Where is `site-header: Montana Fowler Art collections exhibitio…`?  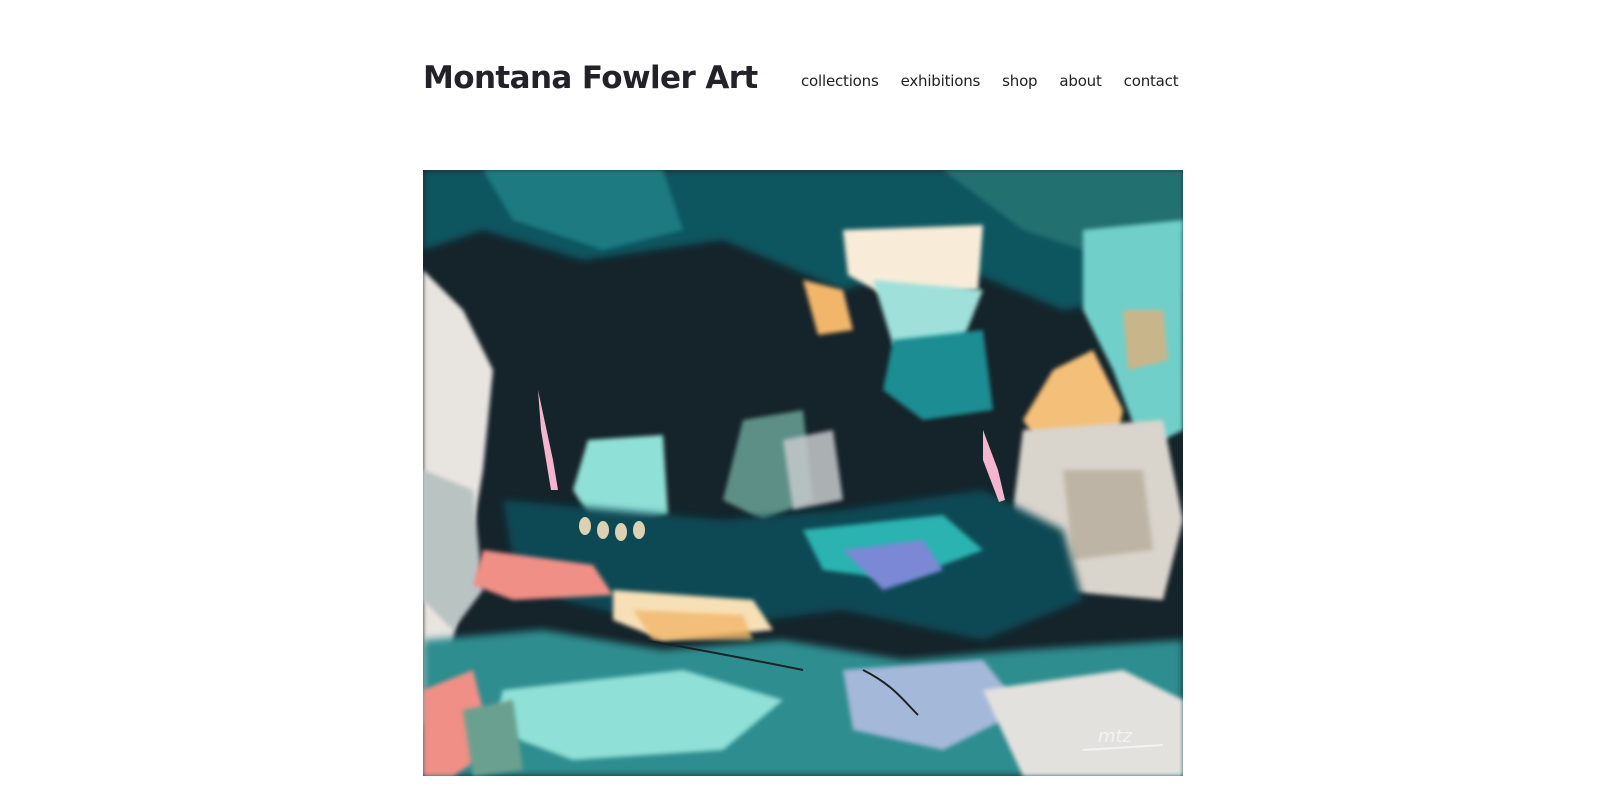 site-header: Montana Fowler Art collections exhibitio… is located at coordinates (803, 82).